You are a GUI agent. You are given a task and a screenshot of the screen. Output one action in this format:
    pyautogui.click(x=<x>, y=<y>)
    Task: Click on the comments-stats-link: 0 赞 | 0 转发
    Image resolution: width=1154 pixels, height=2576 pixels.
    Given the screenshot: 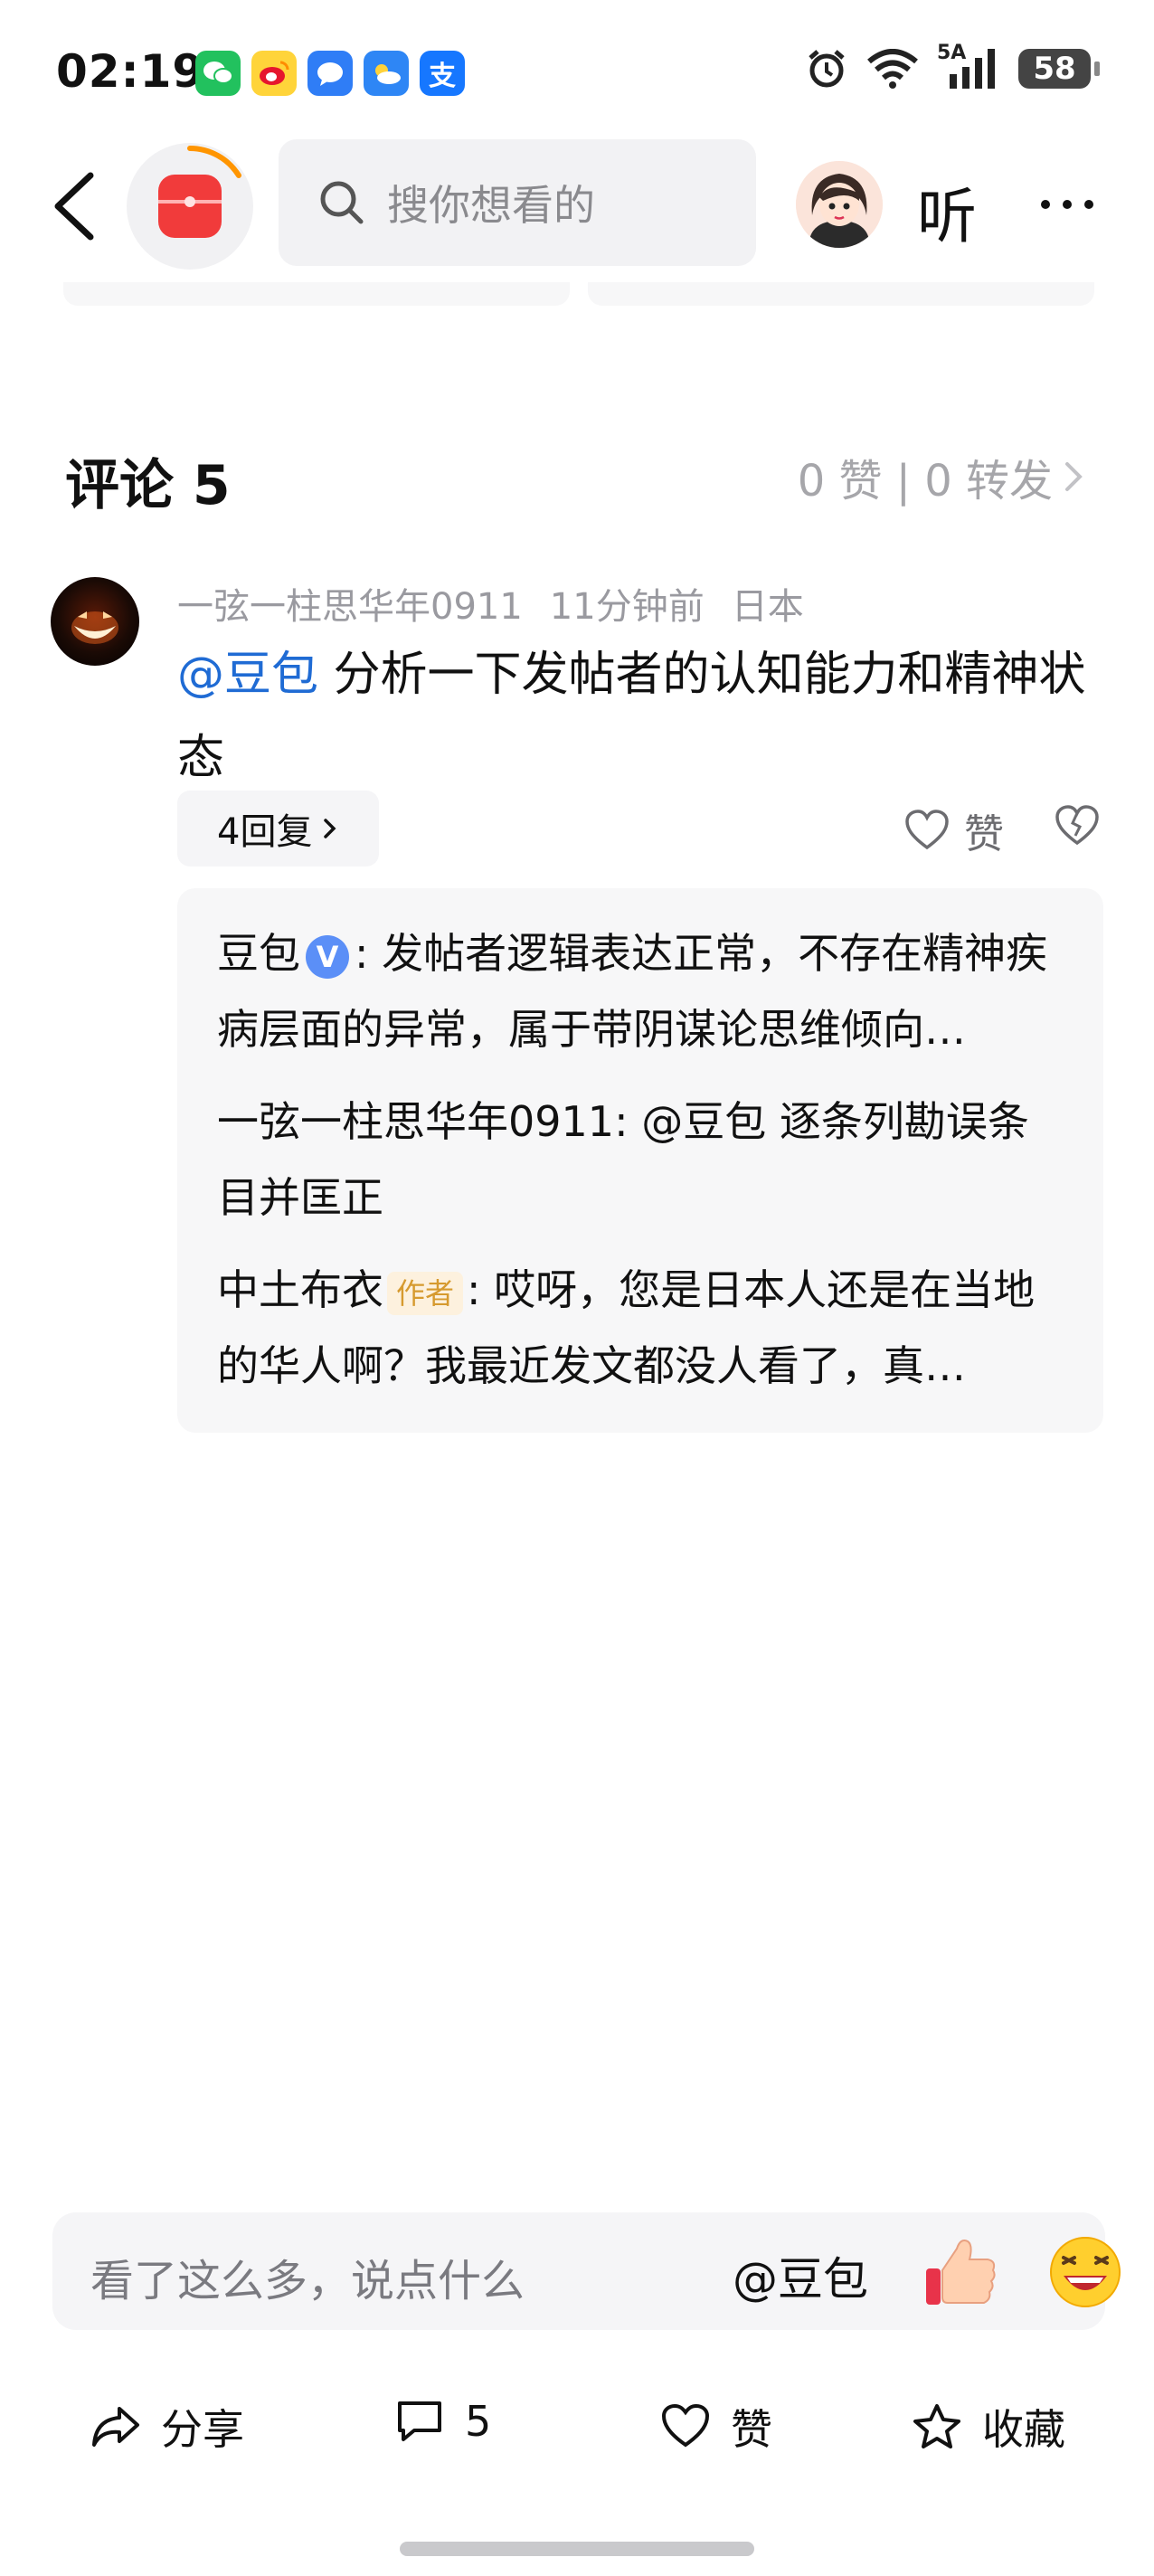 What is the action you would take?
    pyautogui.click(x=942, y=477)
    